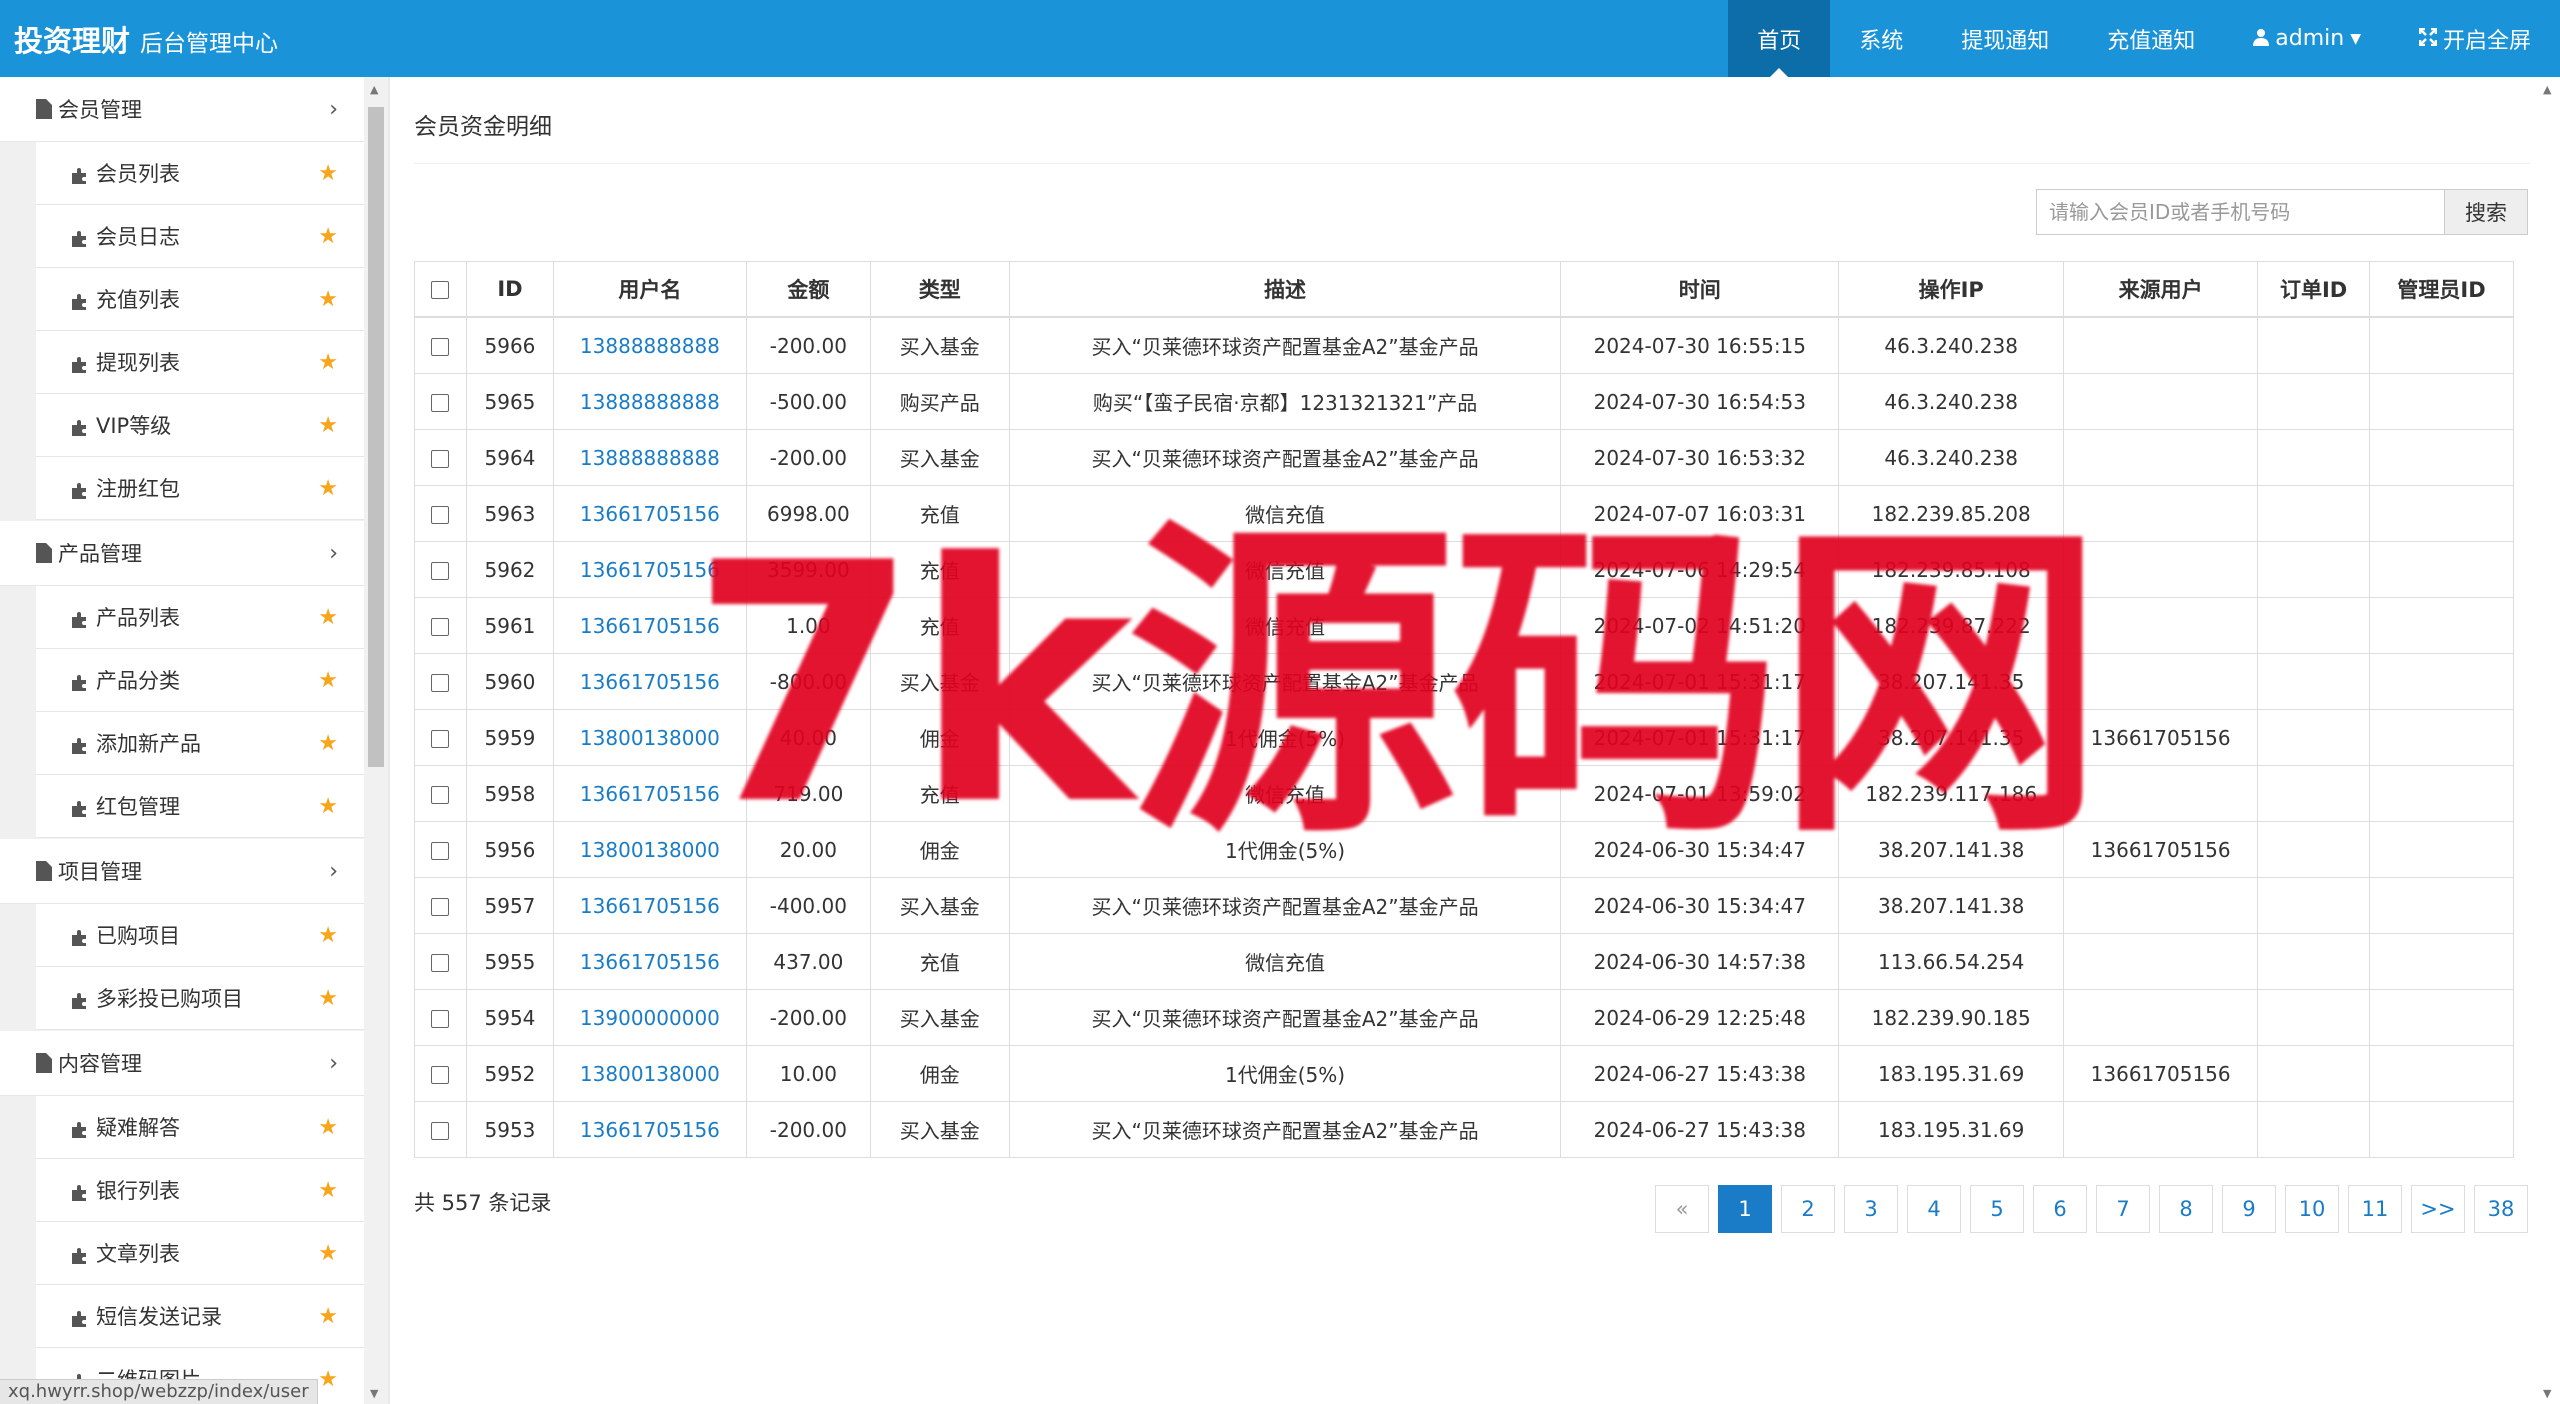 This screenshot has height=1404, width=2560. Describe the element at coordinates (182, 109) in the screenshot. I see `sidebar-group: 会员管理 ›` at that location.